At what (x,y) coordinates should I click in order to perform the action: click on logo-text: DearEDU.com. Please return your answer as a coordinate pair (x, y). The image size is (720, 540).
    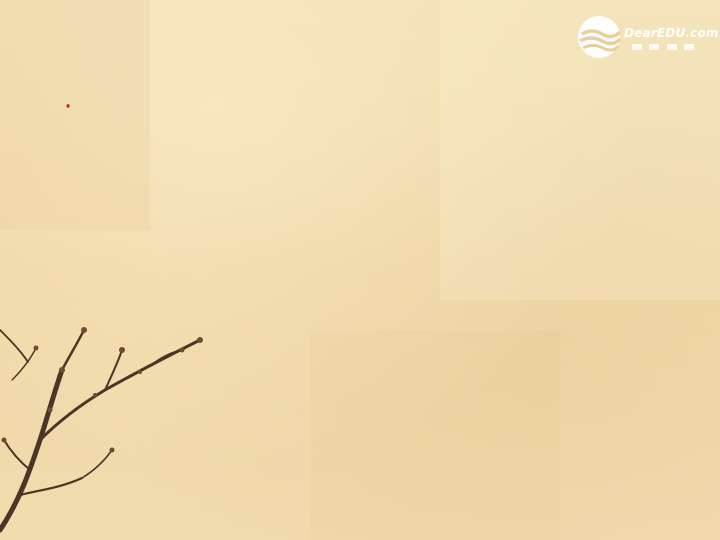
    Looking at the image, I should click on (671, 33).